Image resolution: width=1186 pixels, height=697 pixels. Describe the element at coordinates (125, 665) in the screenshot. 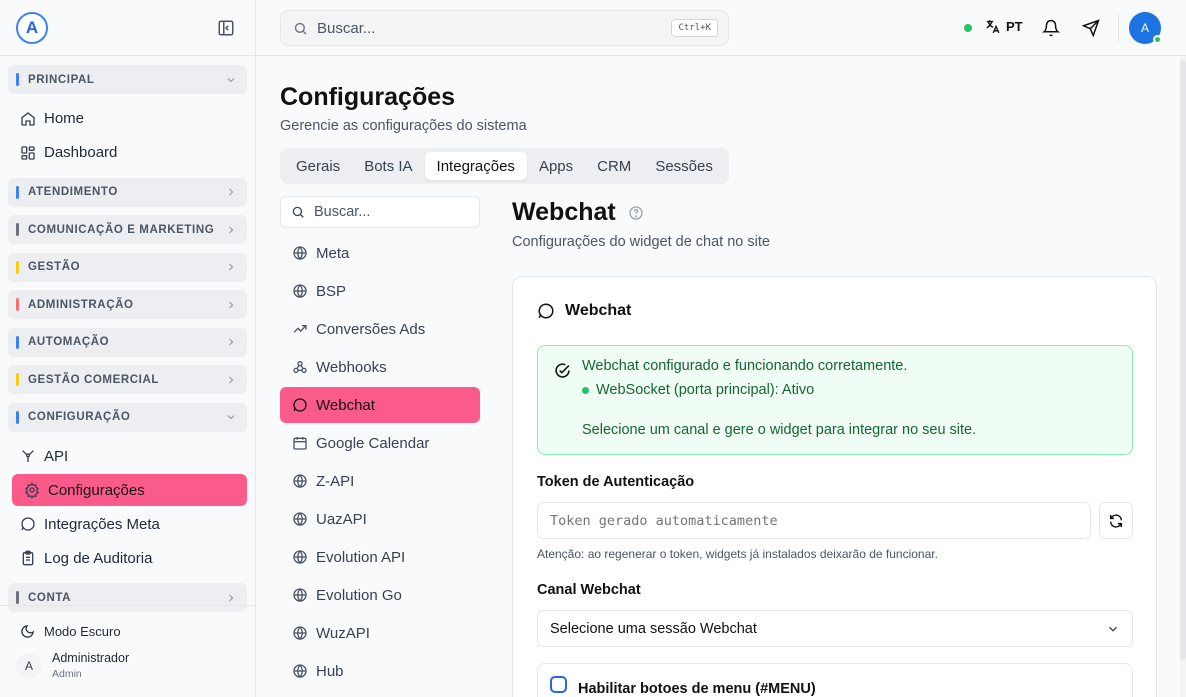

I see `user-menu: A Administrador Admin` at that location.